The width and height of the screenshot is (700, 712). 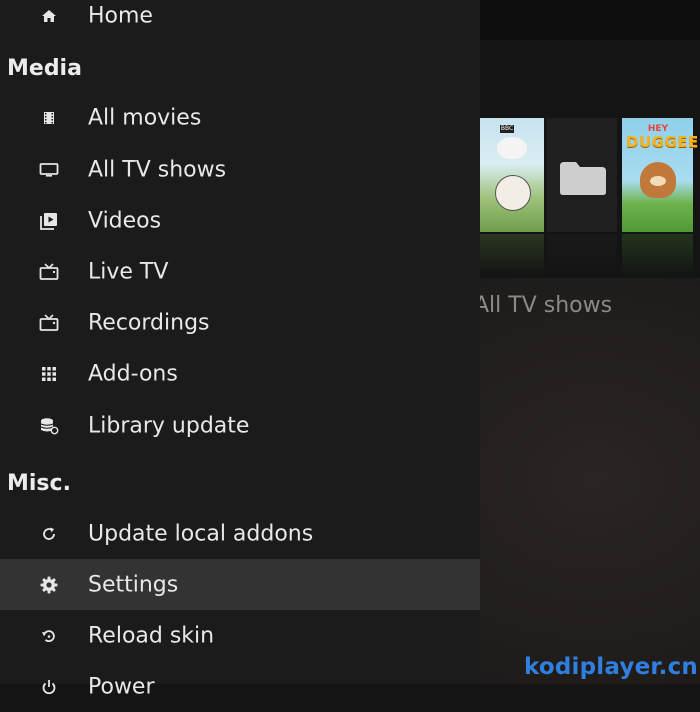 I want to click on menu-item-label: Add-ons, so click(x=133, y=373).